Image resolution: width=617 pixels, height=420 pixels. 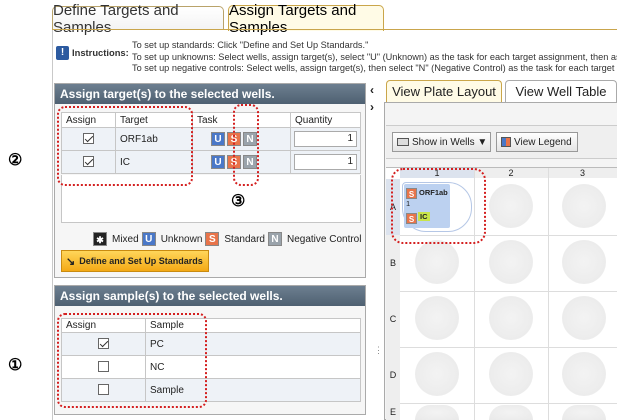 I want to click on well-c3, so click(x=584, y=318).